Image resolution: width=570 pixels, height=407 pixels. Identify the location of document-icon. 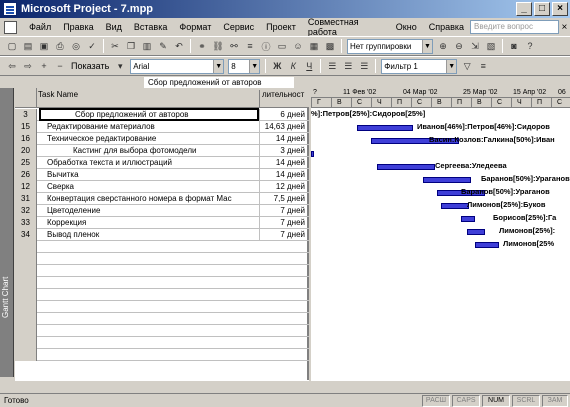
(11, 27).